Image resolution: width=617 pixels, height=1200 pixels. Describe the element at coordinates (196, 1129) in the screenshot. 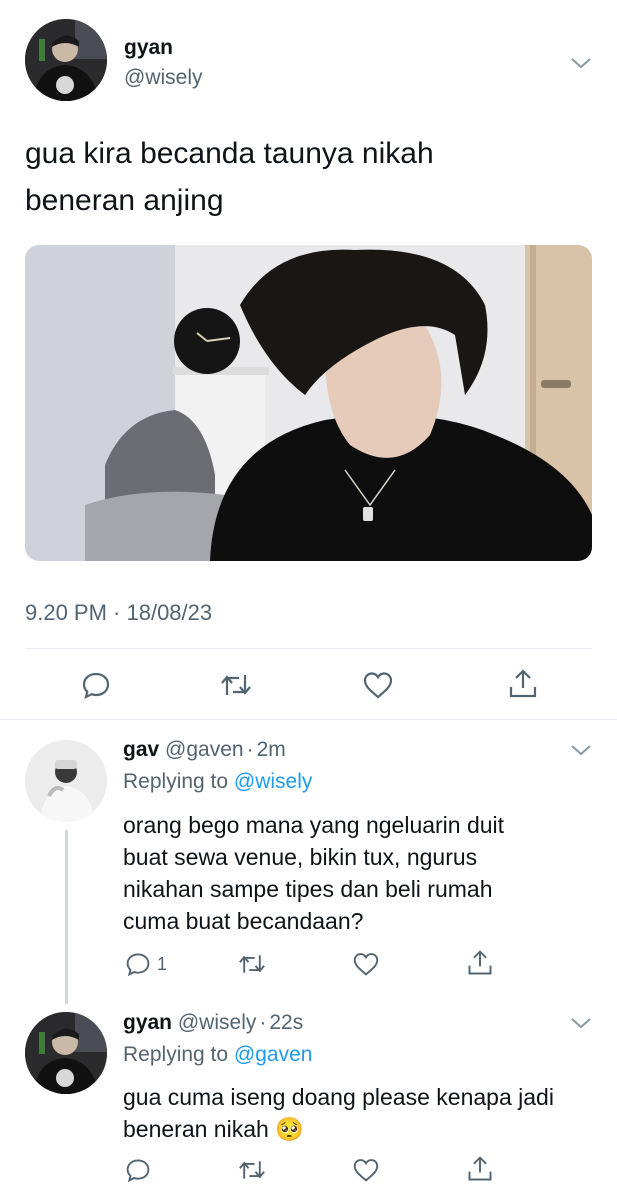

I see `reply-text: beneran nikah` at that location.